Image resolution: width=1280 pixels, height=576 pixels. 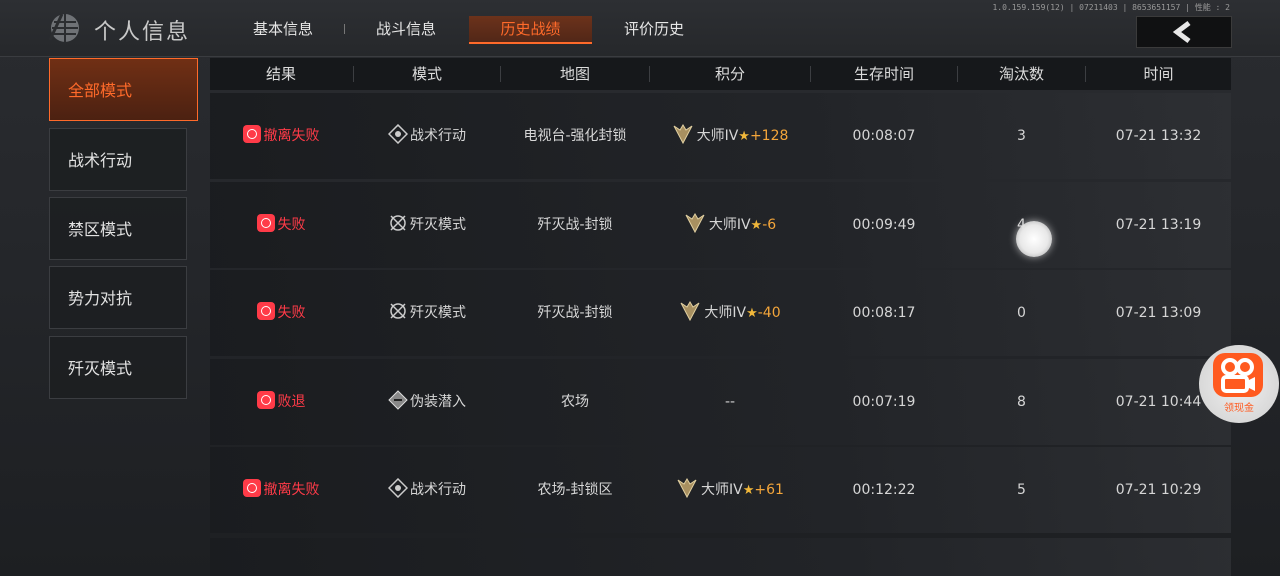 I want to click on table-header: 结果 模式 地图 积分 生存时间 淘汰数 时间, so click(x=720, y=74).